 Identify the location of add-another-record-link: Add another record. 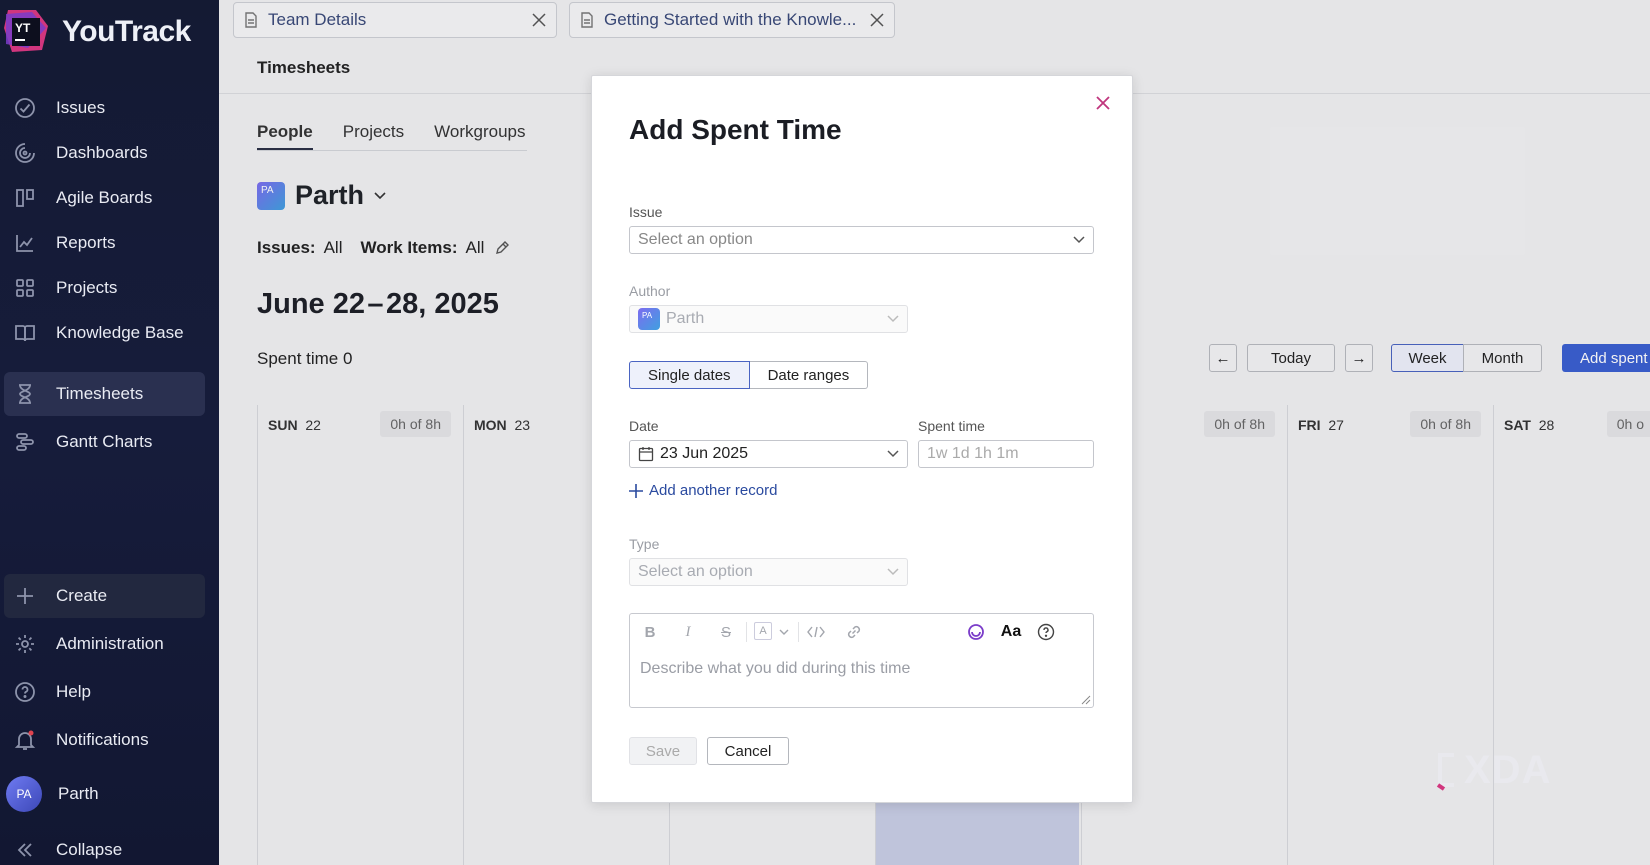
(703, 490).